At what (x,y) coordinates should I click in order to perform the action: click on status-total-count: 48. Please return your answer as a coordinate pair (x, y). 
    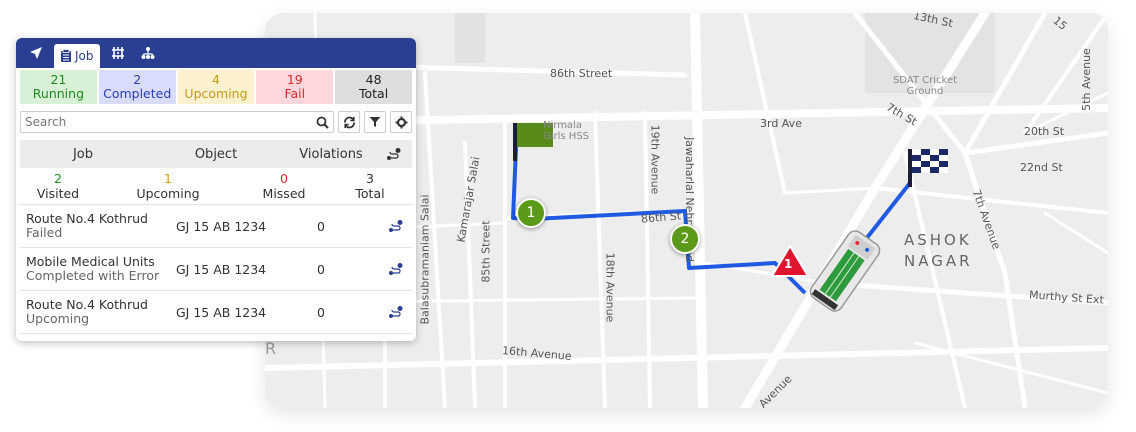
    Looking at the image, I should click on (373, 79).